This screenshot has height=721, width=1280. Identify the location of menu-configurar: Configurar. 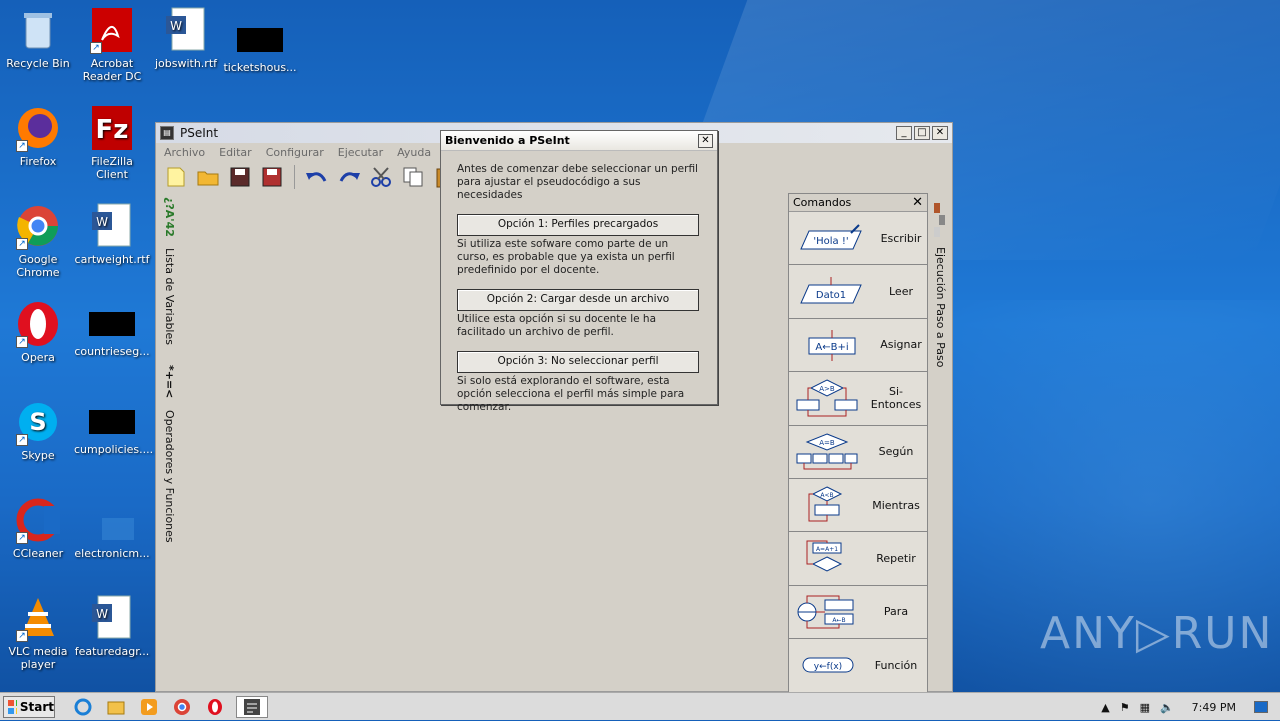
(295, 152).